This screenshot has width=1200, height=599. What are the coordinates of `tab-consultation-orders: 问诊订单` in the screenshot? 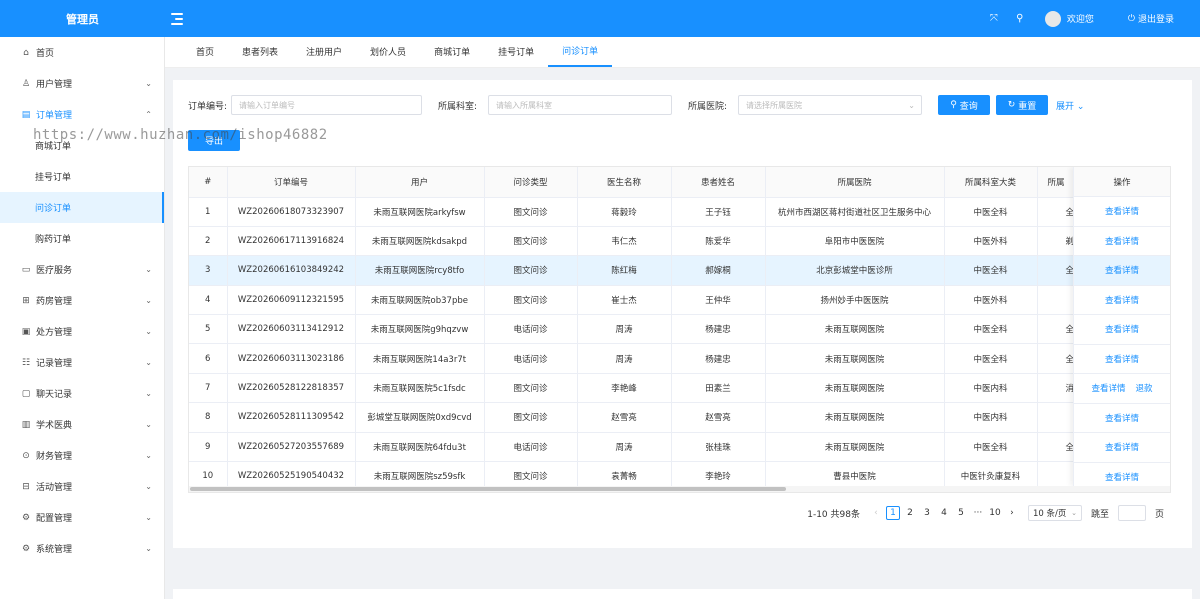 It's located at (580, 51).